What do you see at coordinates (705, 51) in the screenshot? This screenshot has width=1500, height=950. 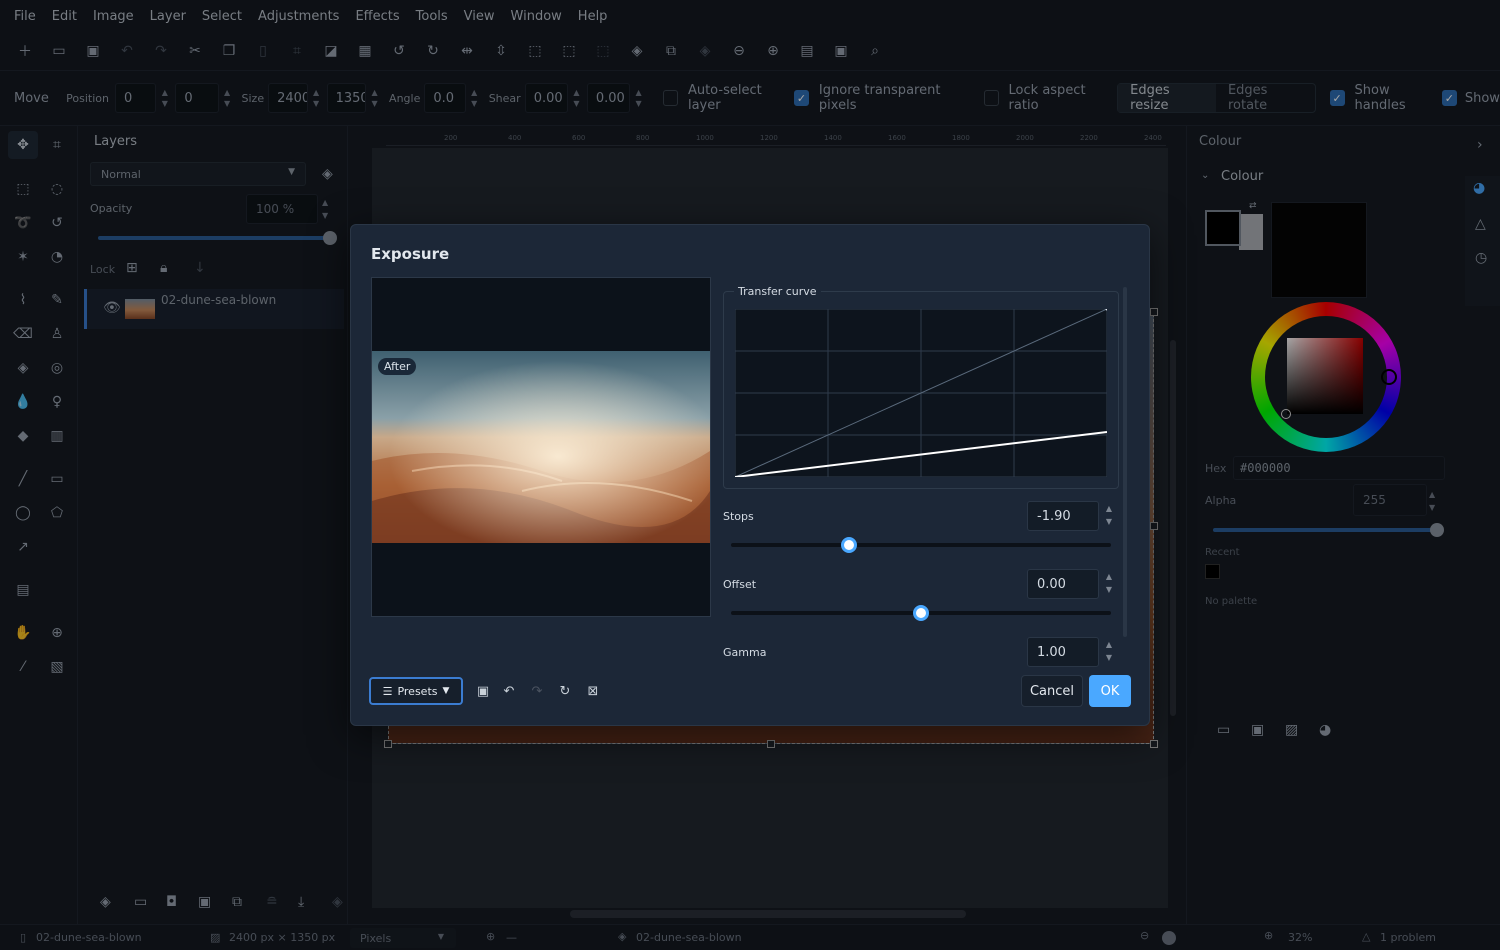 I see `merge-icon: ◈` at bounding box center [705, 51].